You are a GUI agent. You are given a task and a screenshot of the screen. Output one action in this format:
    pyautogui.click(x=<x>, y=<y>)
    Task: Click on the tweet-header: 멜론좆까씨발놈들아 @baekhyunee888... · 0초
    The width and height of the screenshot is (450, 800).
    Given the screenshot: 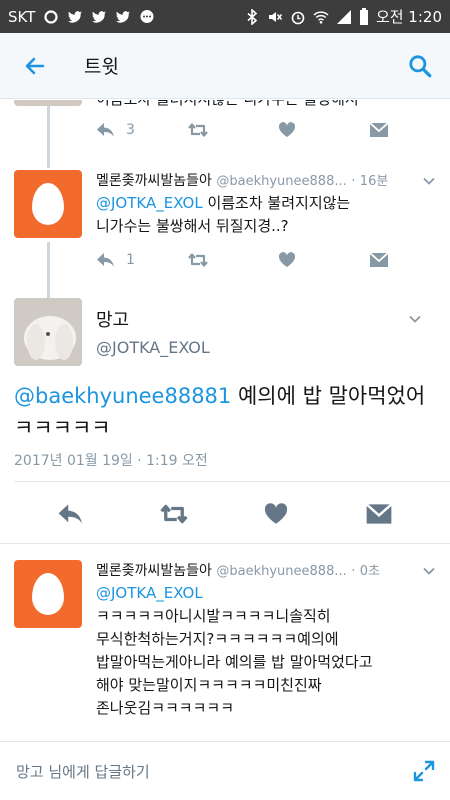 What is the action you would take?
    pyautogui.click(x=238, y=570)
    